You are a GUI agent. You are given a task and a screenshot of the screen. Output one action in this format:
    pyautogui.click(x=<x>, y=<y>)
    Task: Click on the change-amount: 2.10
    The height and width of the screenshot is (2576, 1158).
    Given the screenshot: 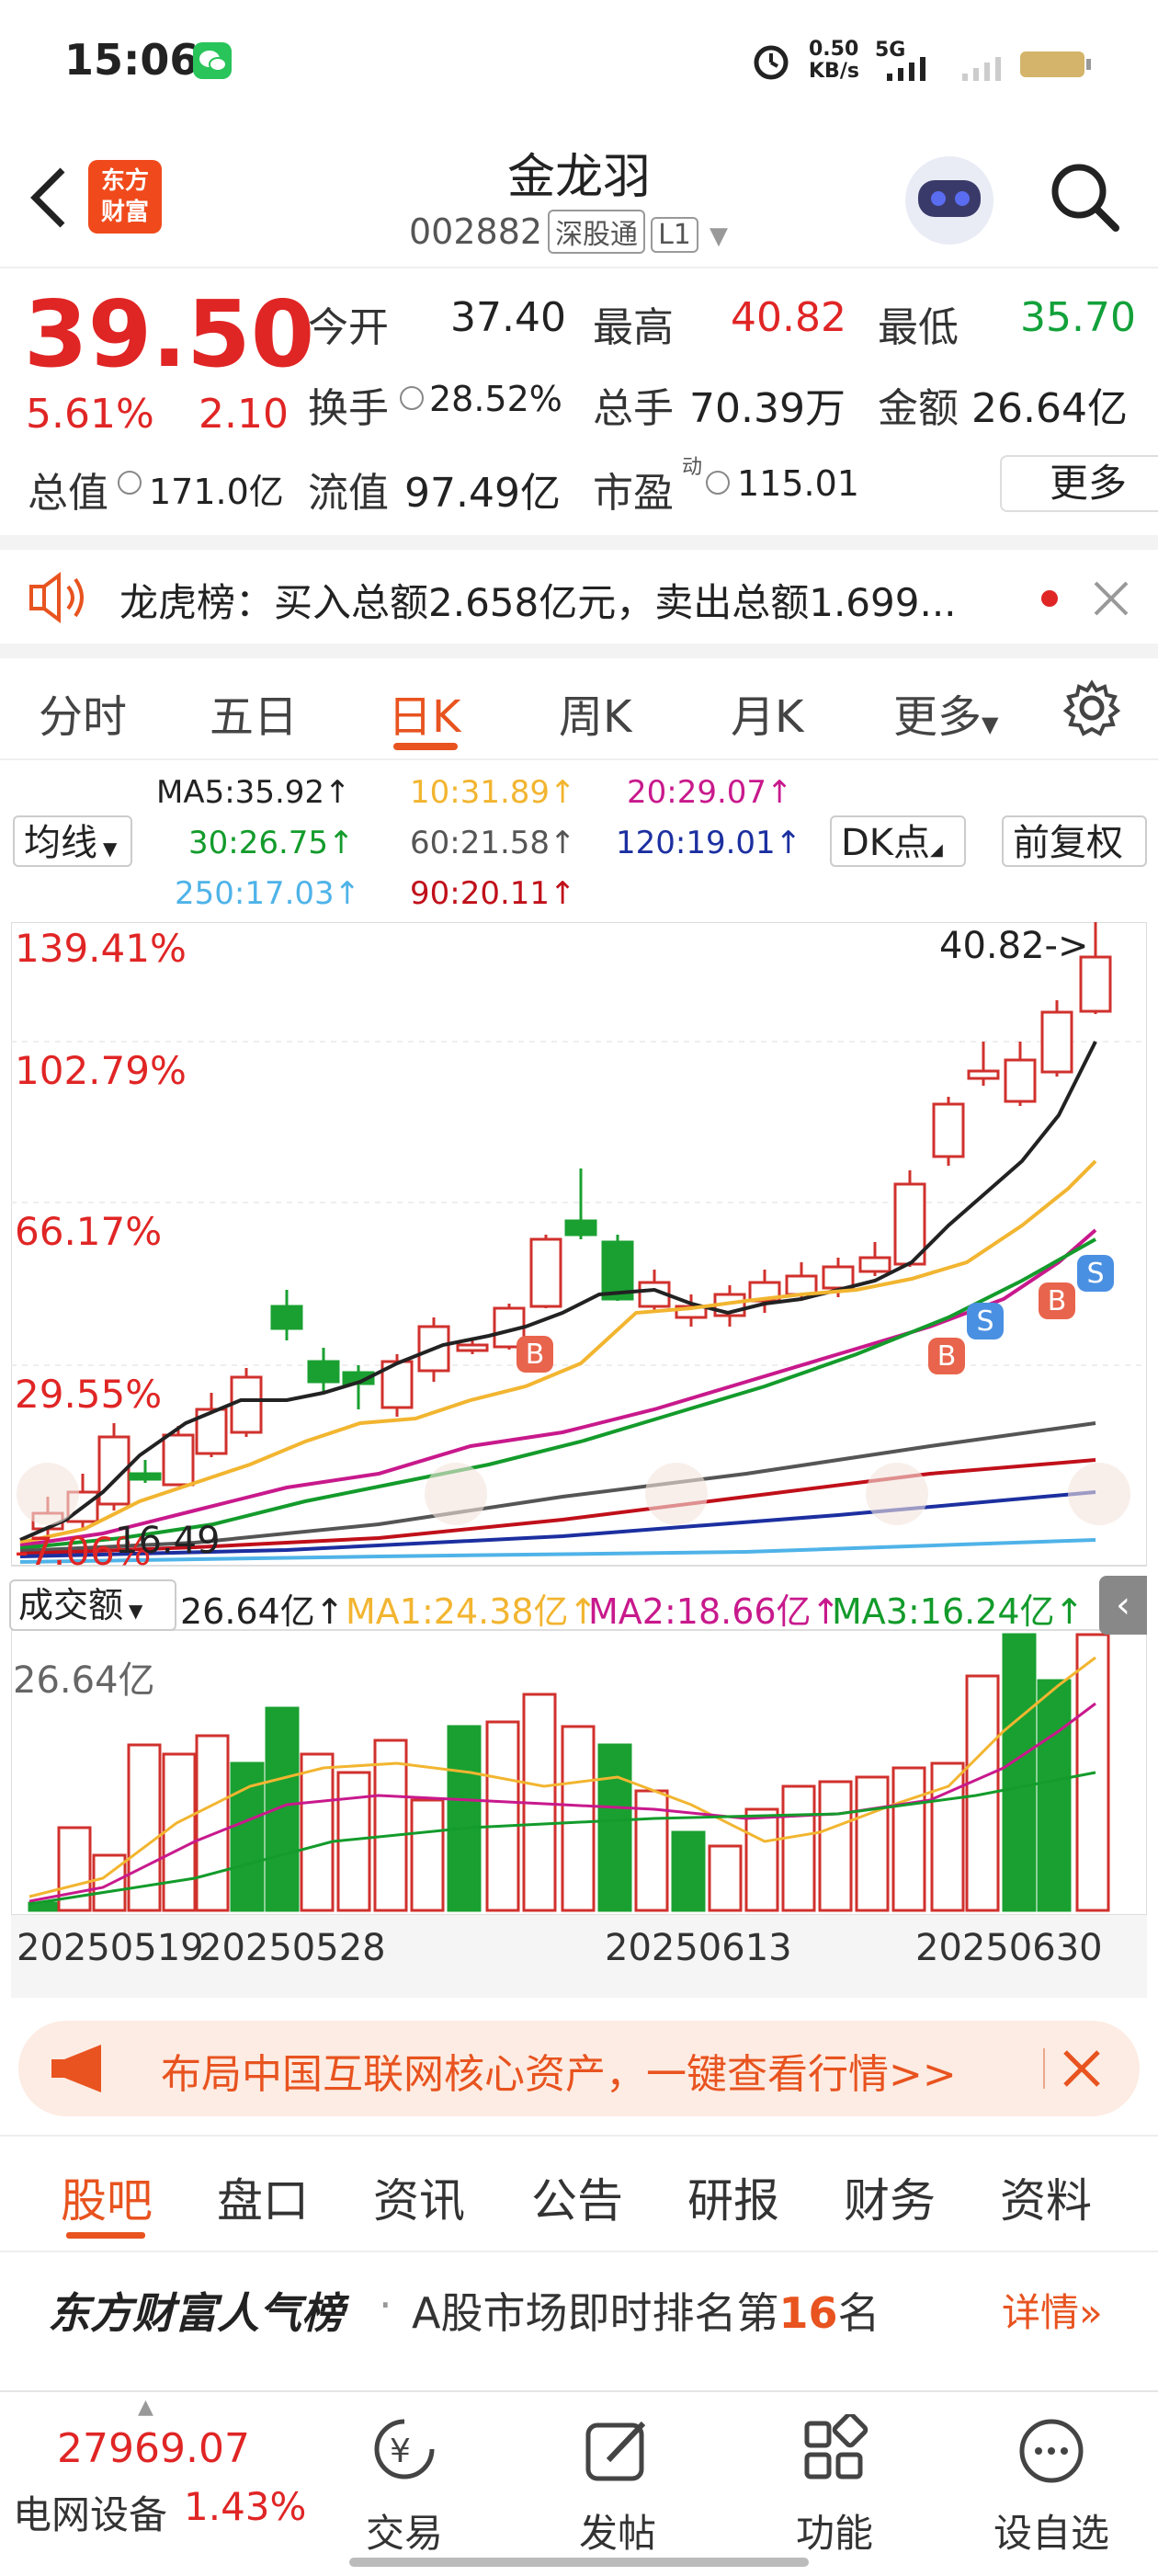 What is the action you would take?
    pyautogui.click(x=244, y=414)
    